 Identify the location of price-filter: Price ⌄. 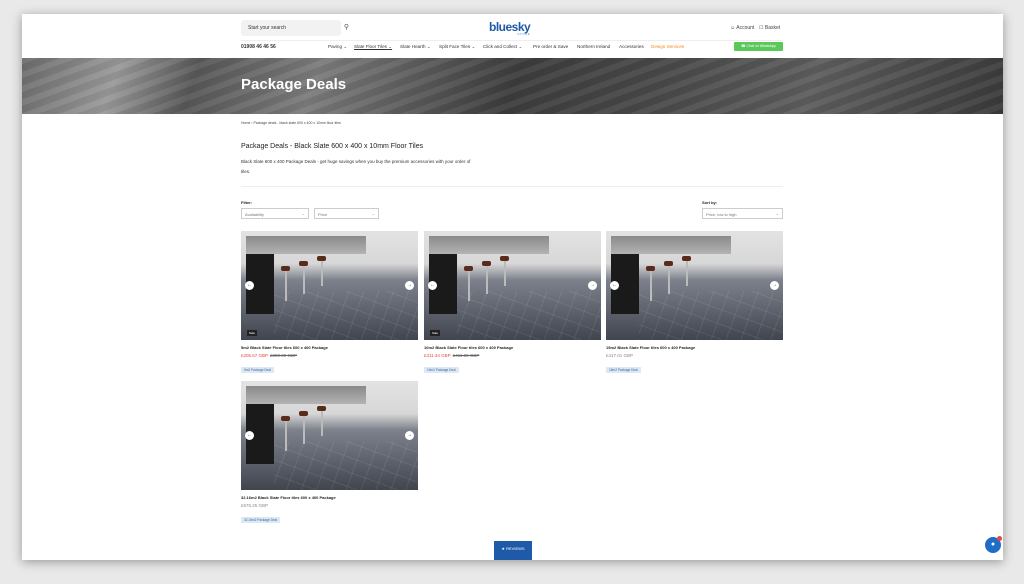
(346, 213).